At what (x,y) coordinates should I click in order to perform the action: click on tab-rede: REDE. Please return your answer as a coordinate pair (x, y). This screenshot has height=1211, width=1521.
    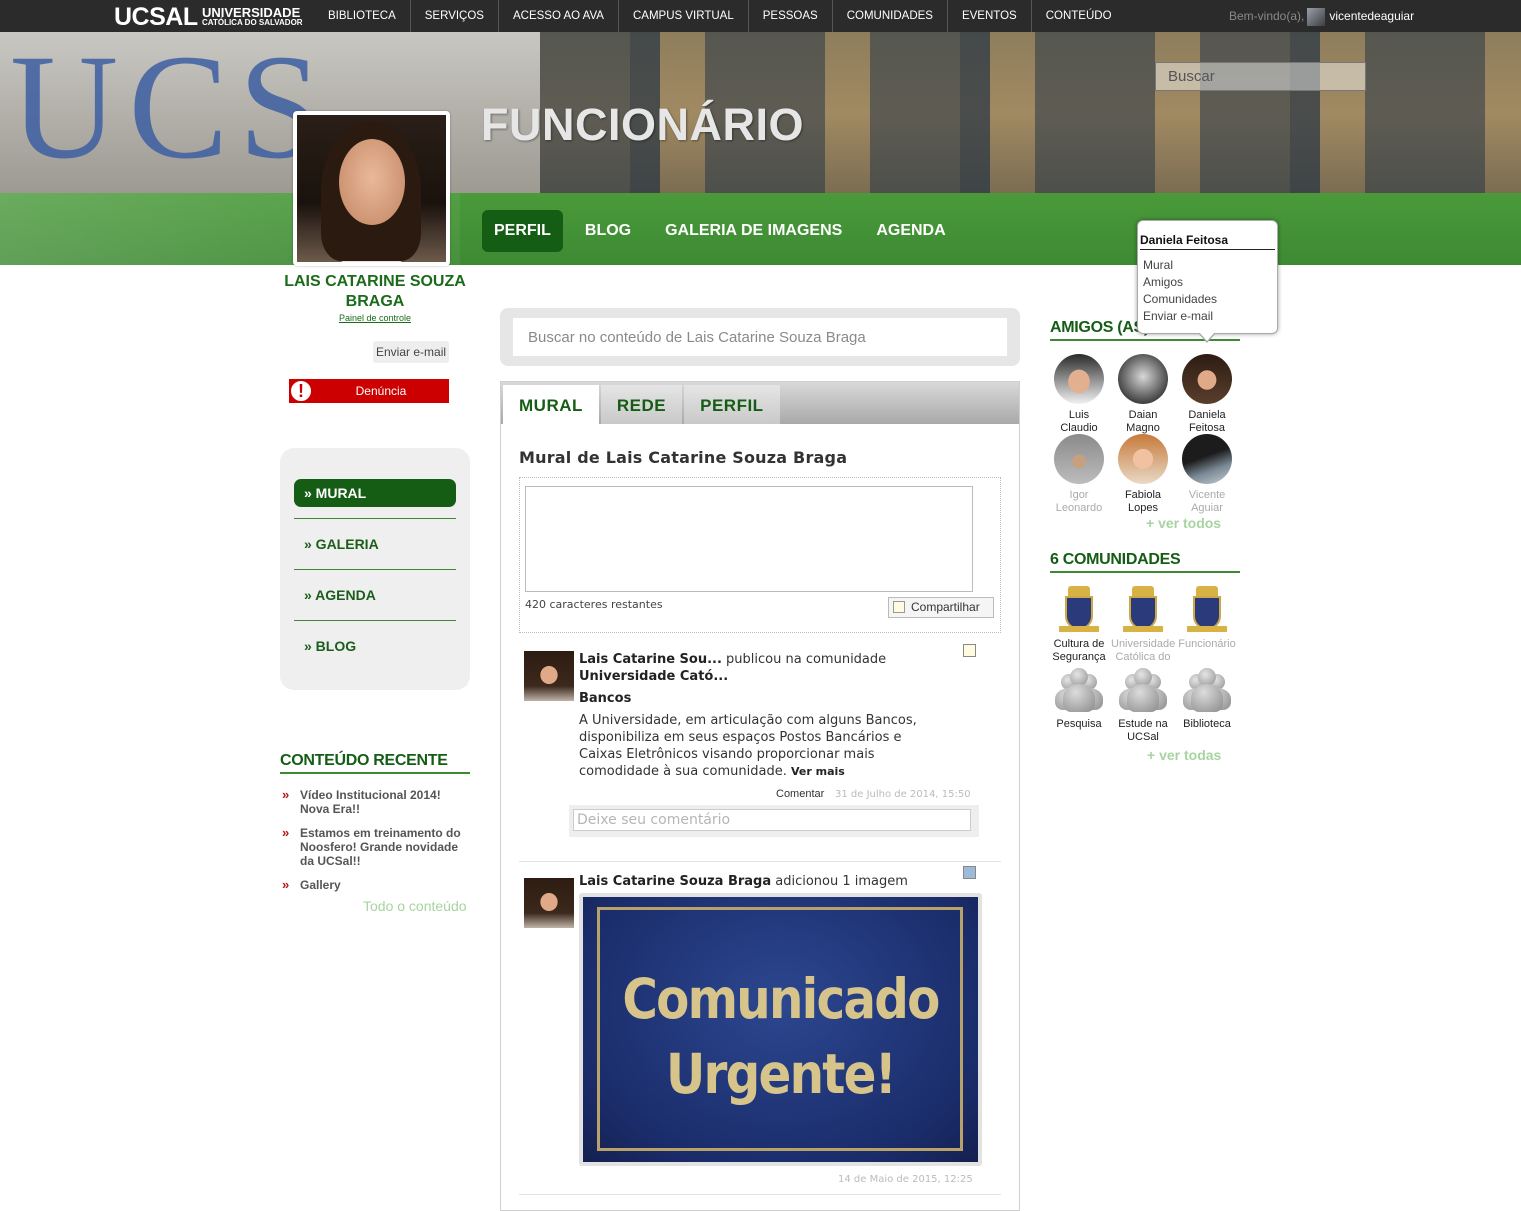
    Looking at the image, I should click on (641, 404).